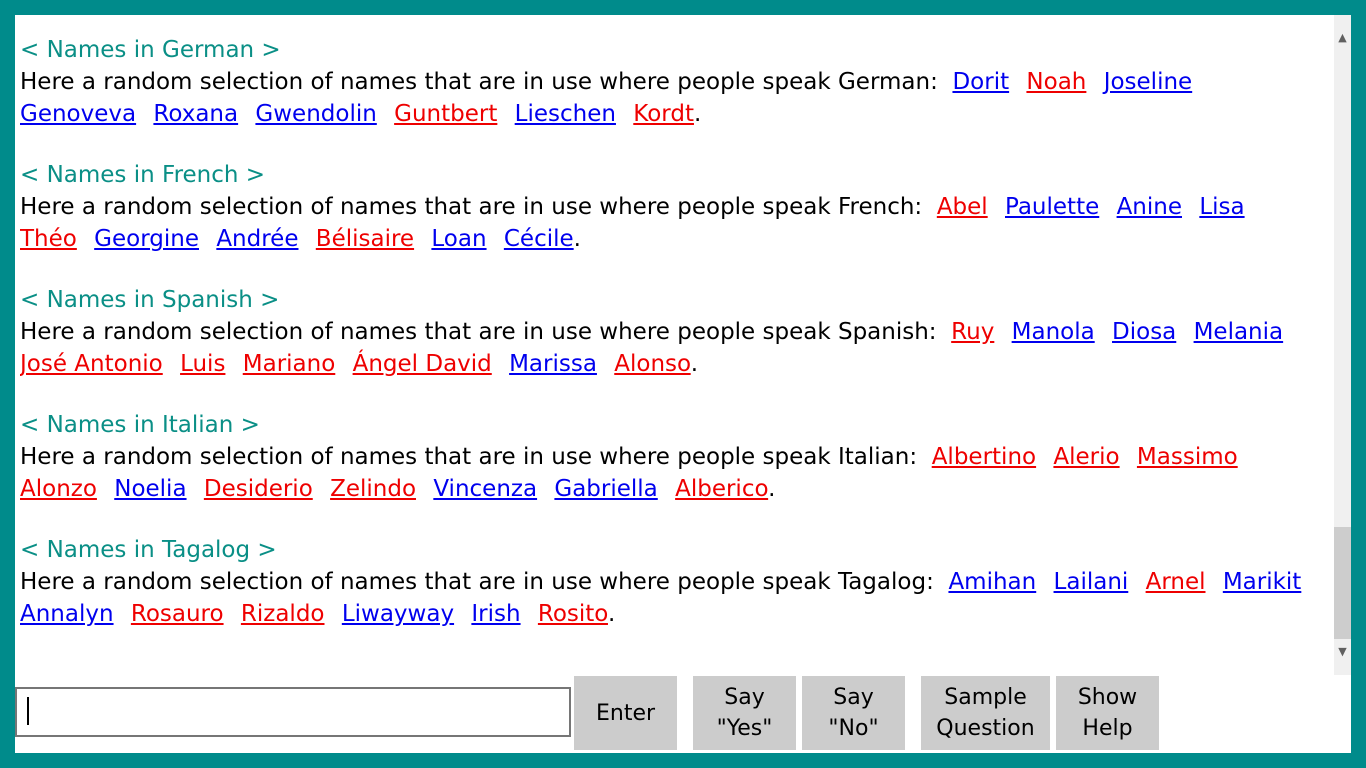  Describe the element at coordinates (202, 364) in the screenshot. I see `name-link: Luis` at that location.